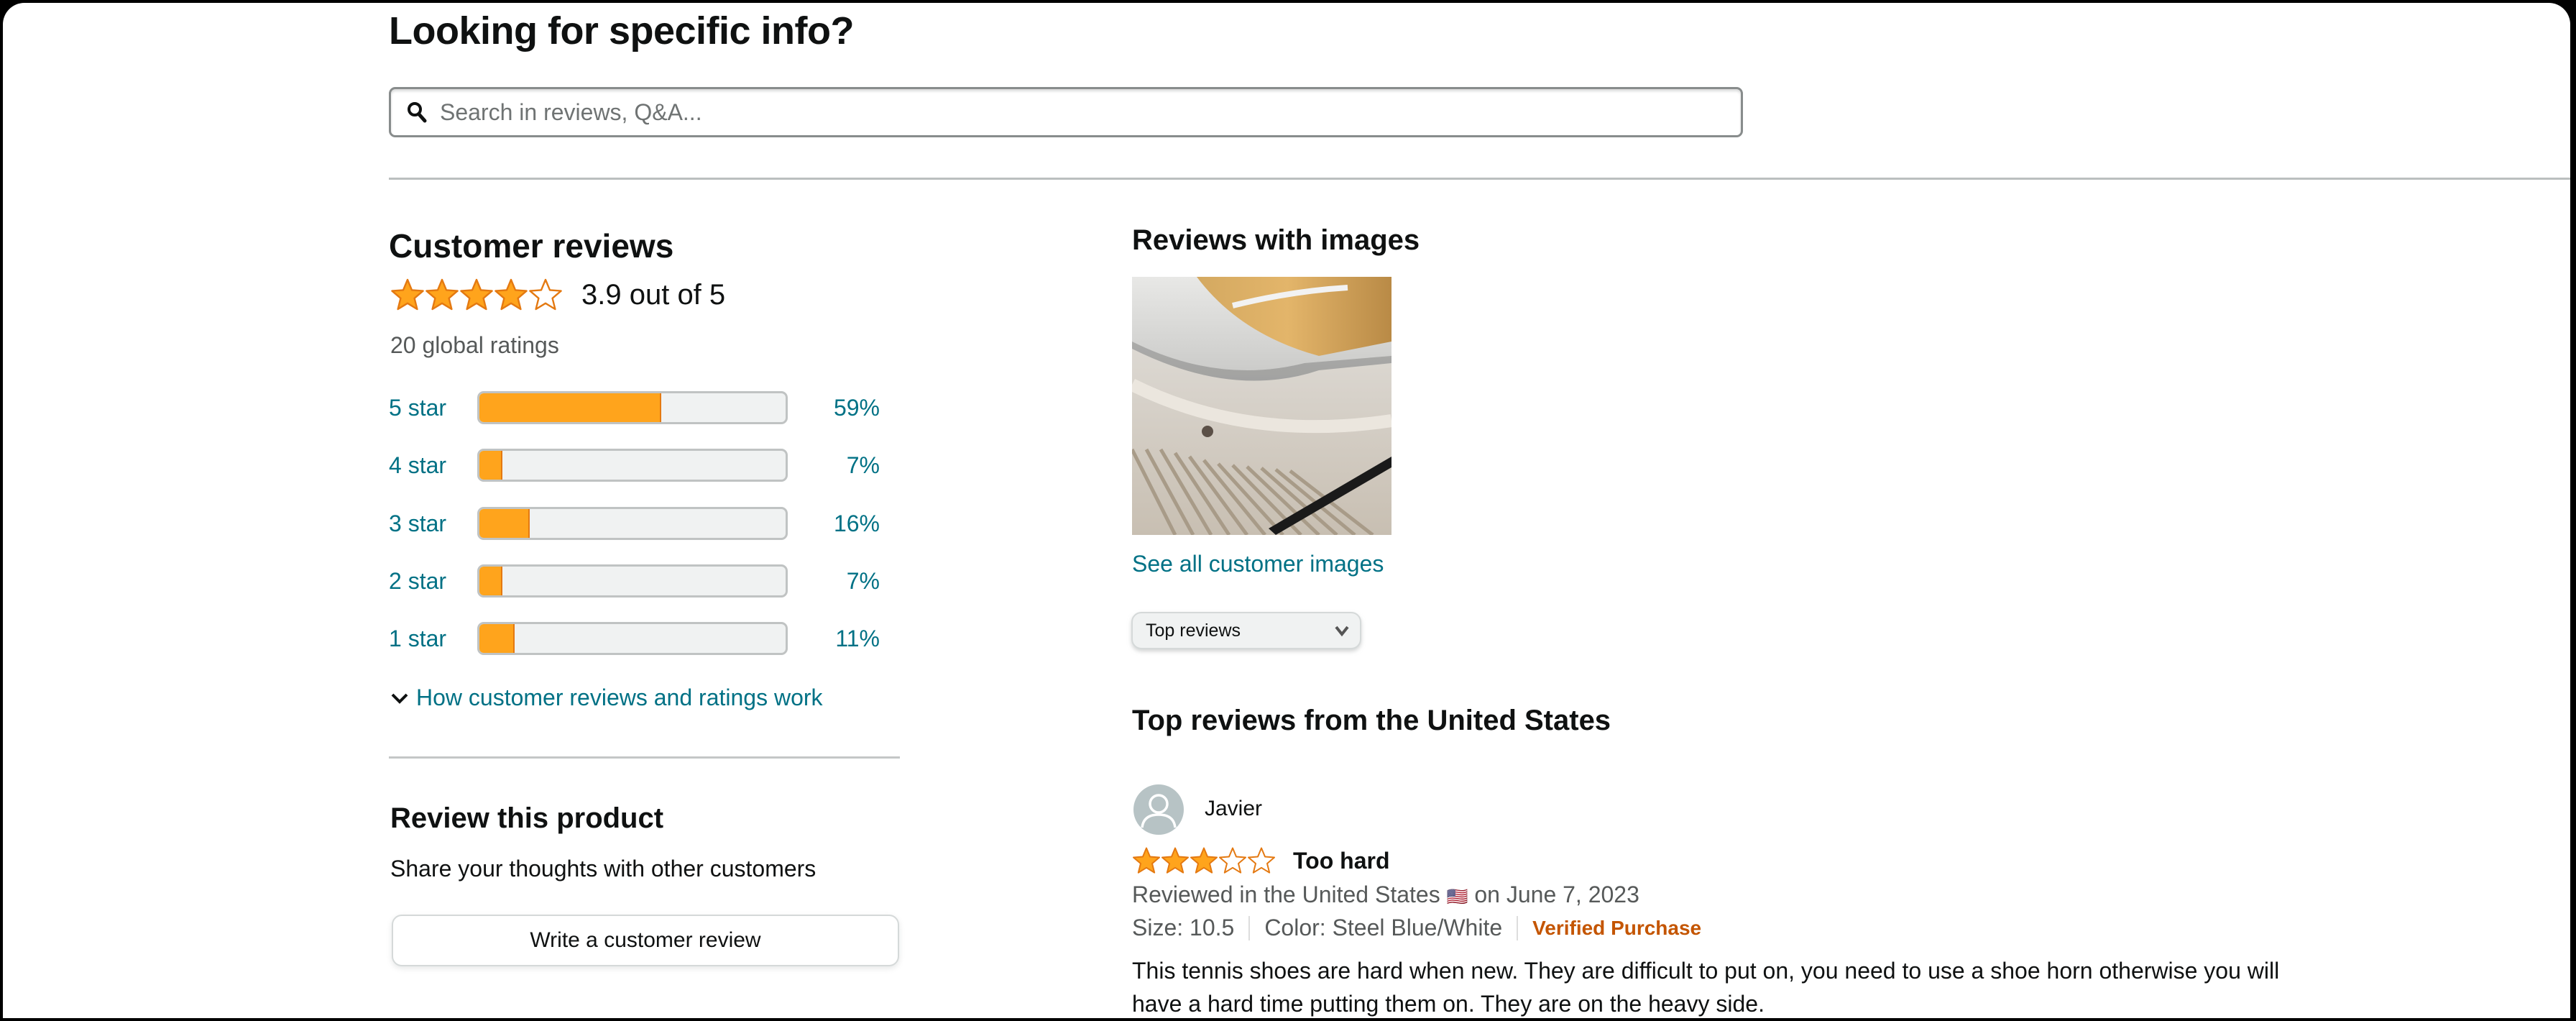 Image resolution: width=2576 pixels, height=1021 pixels. Describe the element at coordinates (417, 524) in the screenshot. I see `histogram-star-label: 3 star` at that location.